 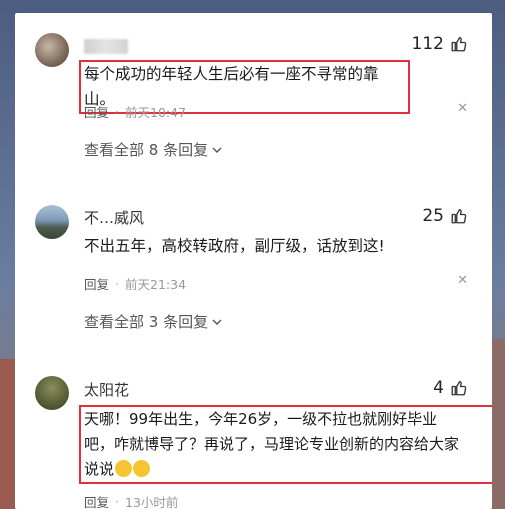 What do you see at coordinates (288, 469) in the screenshot?
I see `comment-text-line: 说说` at bounding box center [288, 469].